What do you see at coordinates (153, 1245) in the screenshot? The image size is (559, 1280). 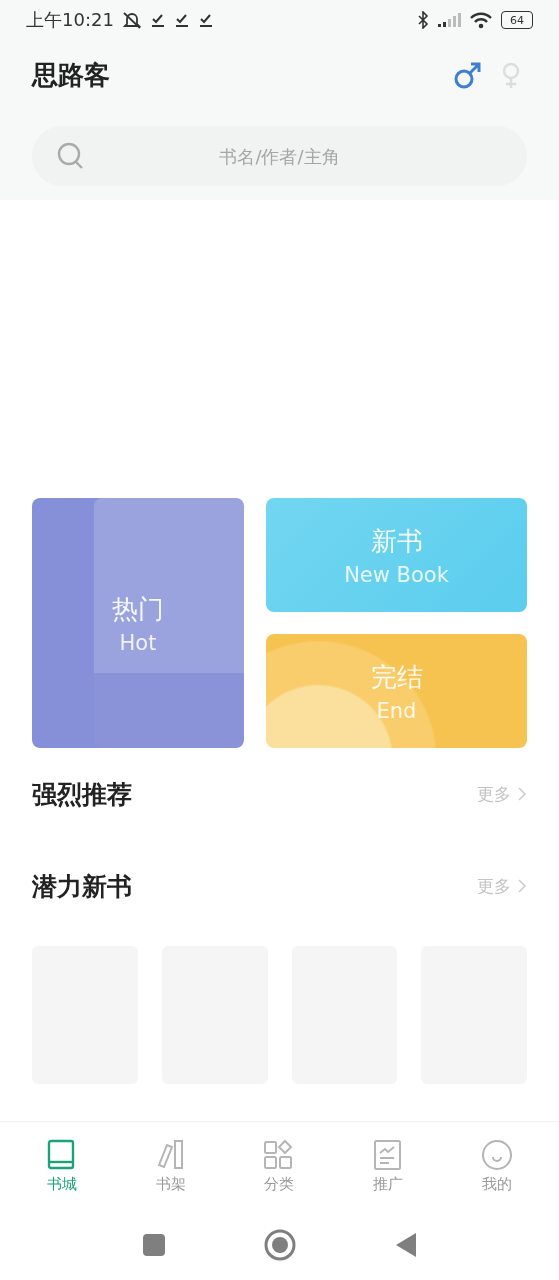 I see `recent-apps-button` at bounding box center [153, 1245].